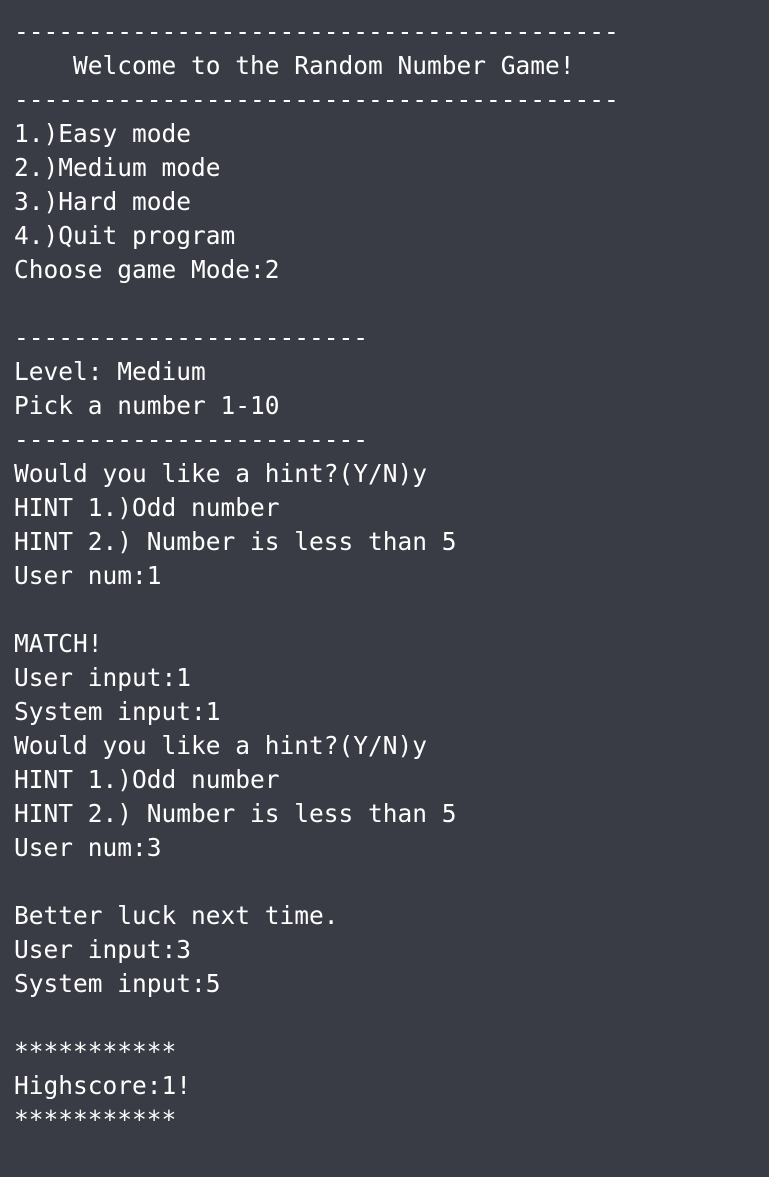 This screenshot has width=769, height=1177. I want to click on menu-option-easy: 1.)Easy mode, so click(103, 133).